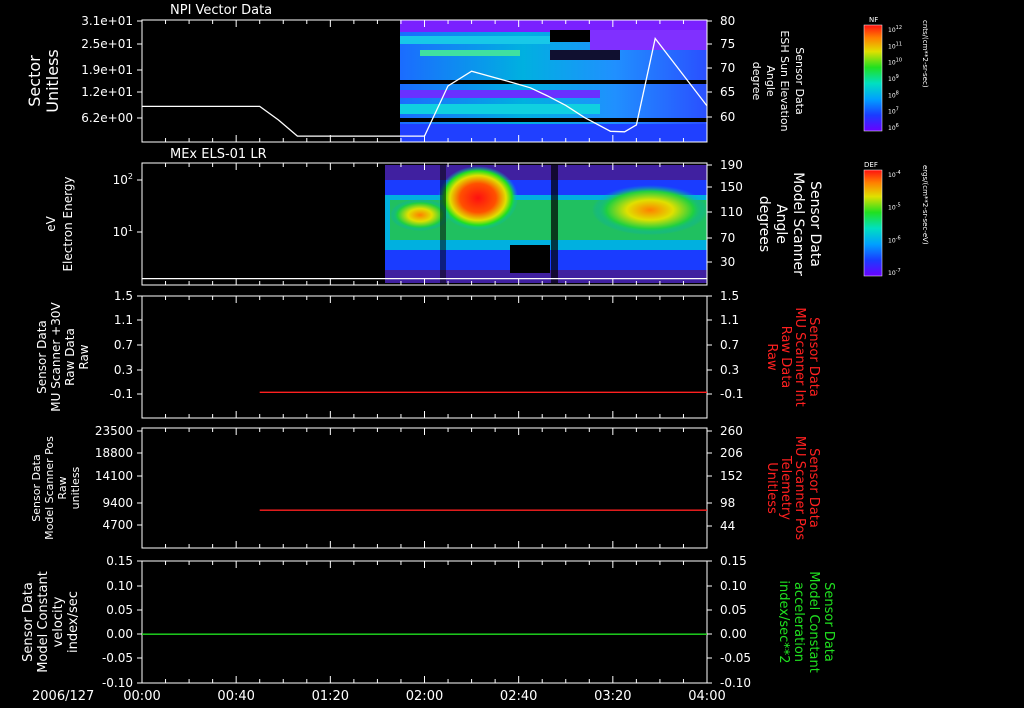 The width and height of the screenshot is (1024, 708). I want to click on time-tick-label: 01:20, so click(330, 696).